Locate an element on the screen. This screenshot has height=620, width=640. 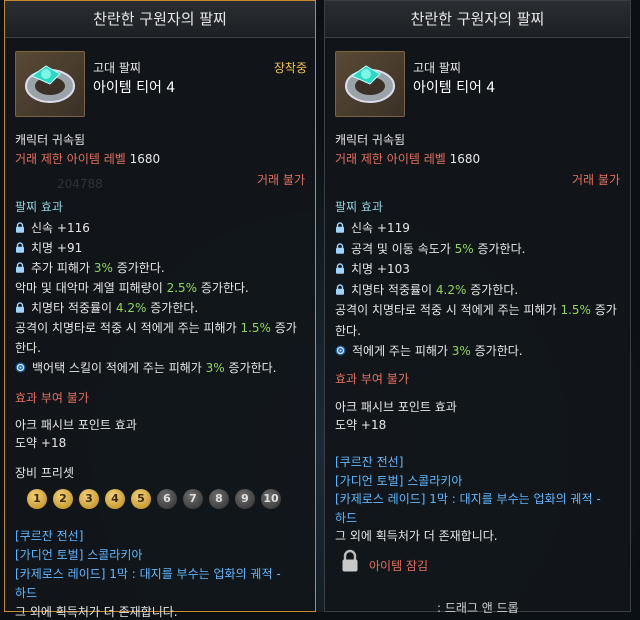
effect-line: 치명 +91 is located at coordinates (48, 247).